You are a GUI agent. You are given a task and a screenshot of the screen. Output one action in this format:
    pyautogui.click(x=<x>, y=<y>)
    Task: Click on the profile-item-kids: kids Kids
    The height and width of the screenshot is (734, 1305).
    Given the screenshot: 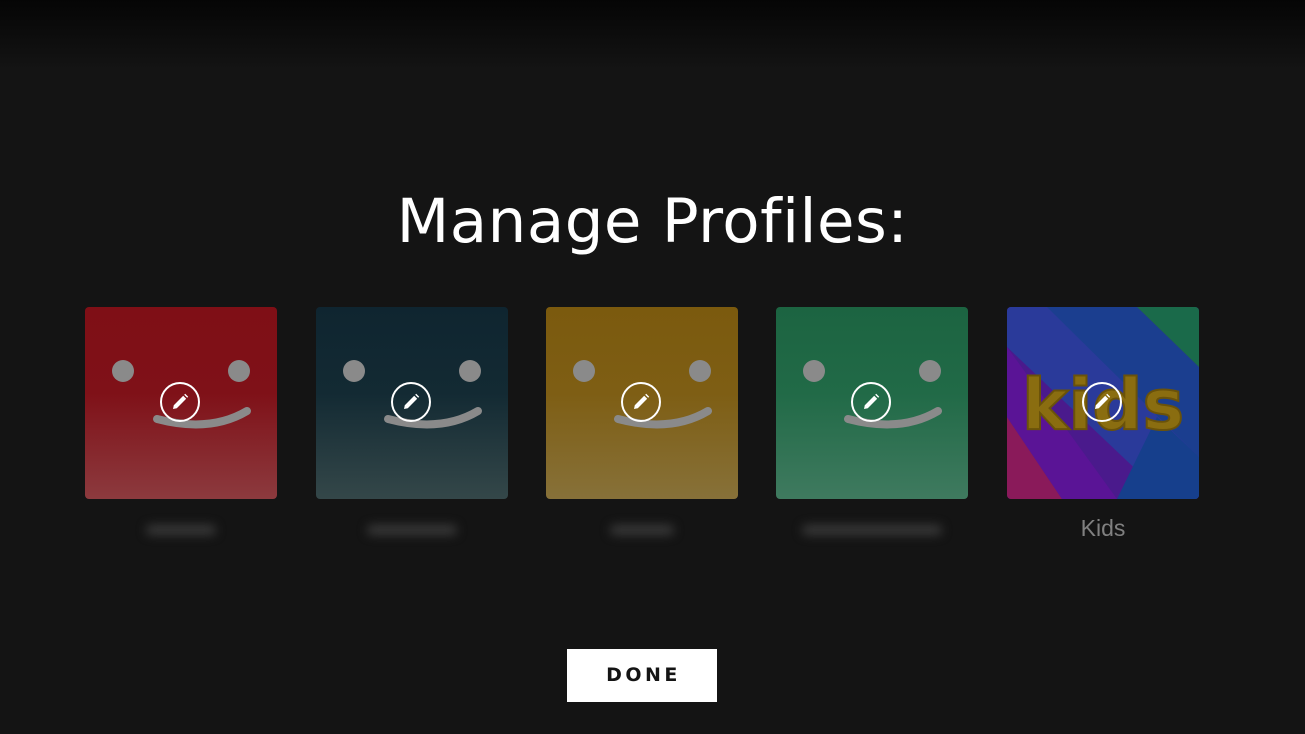 What is the action you would take?
    pyautogui.click(x=1103, y=424)
    